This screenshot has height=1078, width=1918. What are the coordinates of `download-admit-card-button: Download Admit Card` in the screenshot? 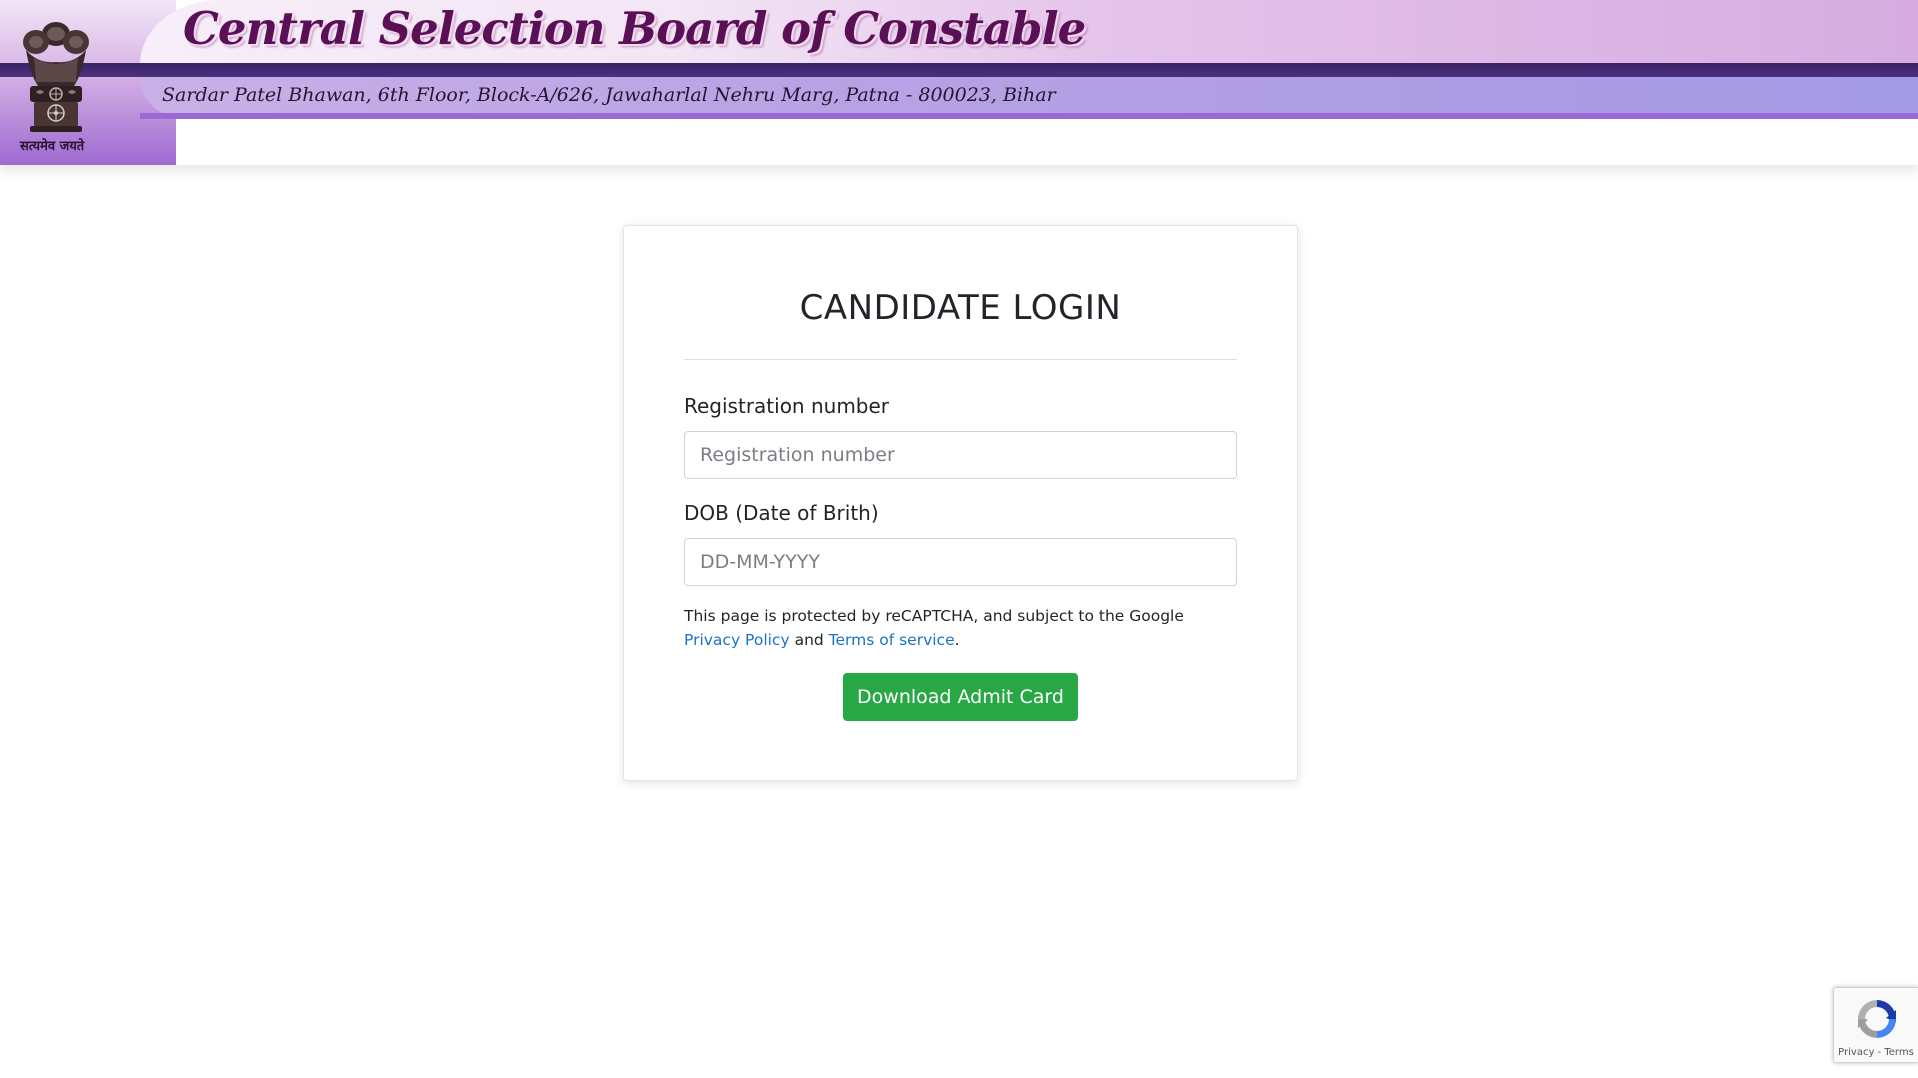 It's located at (960, 697).